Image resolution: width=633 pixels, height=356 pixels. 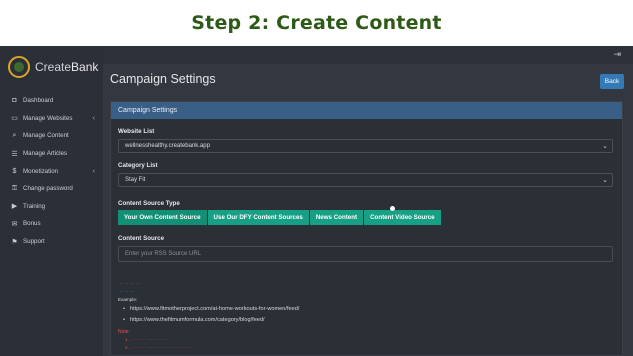 What do you see at coordinates (14, 101) in the screenshot?
I see `dashboard-icon: ◘` at bounding box center [14, 101].